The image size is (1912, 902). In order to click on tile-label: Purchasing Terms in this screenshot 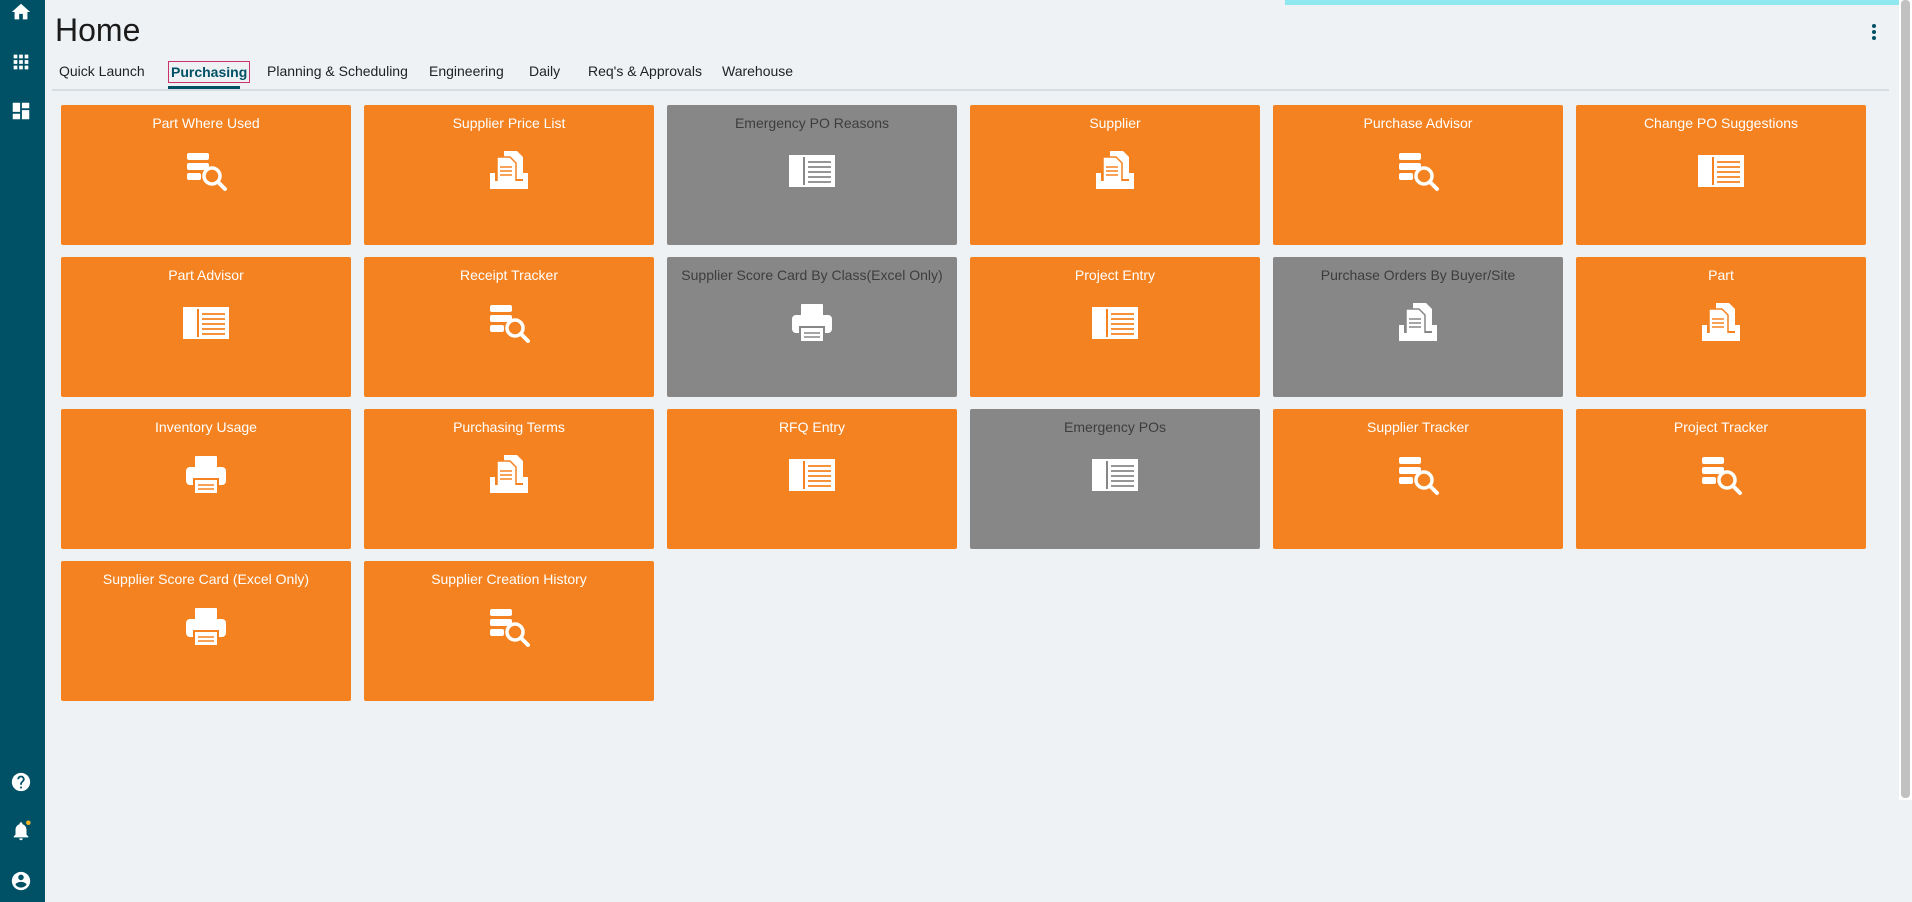, I will do `click(509, 427)`.